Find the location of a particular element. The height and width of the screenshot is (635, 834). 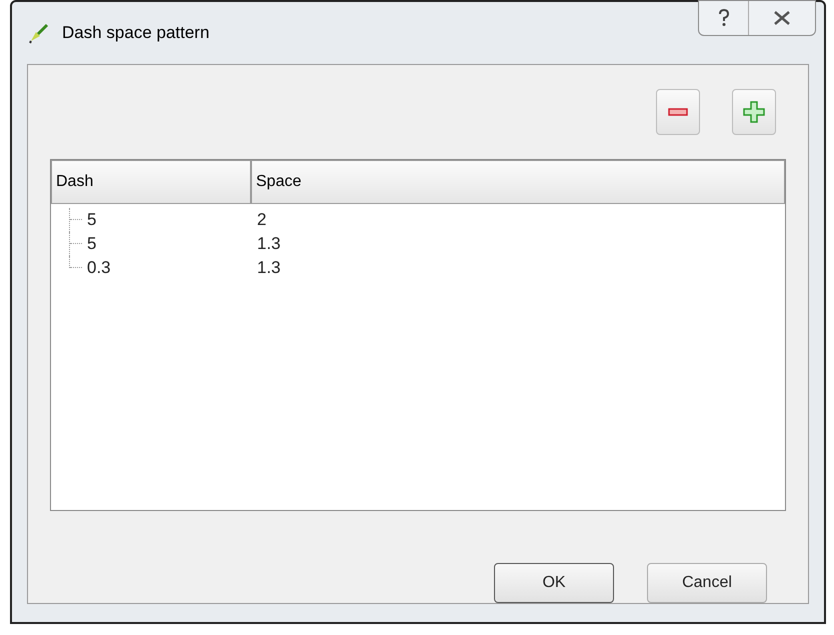

cancel-button: Cancel is located at coordinates (707, 583).